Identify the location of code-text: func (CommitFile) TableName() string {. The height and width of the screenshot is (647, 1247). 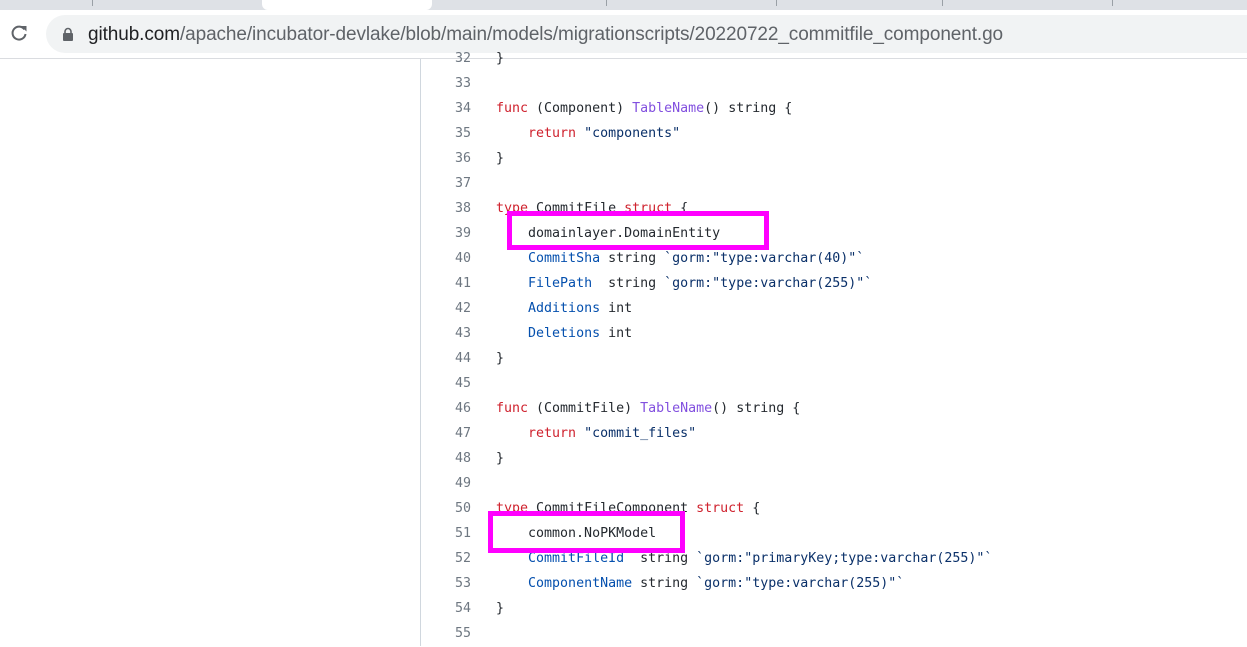
(648, 408).